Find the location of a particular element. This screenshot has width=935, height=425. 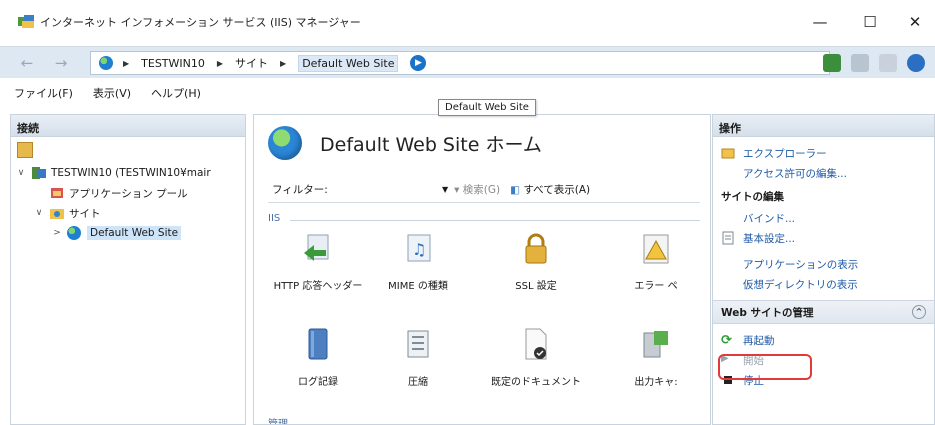

feature-http-response-headers: HTTP 応答ヘッダー is located at coordinates (318, 261).